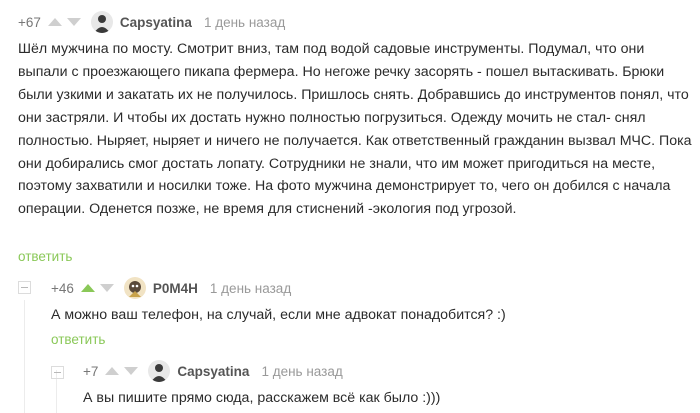 The image size is (700, 413). I want to click on comment-header: +7 Capsyatina 1 день назад, so click(213, 371).